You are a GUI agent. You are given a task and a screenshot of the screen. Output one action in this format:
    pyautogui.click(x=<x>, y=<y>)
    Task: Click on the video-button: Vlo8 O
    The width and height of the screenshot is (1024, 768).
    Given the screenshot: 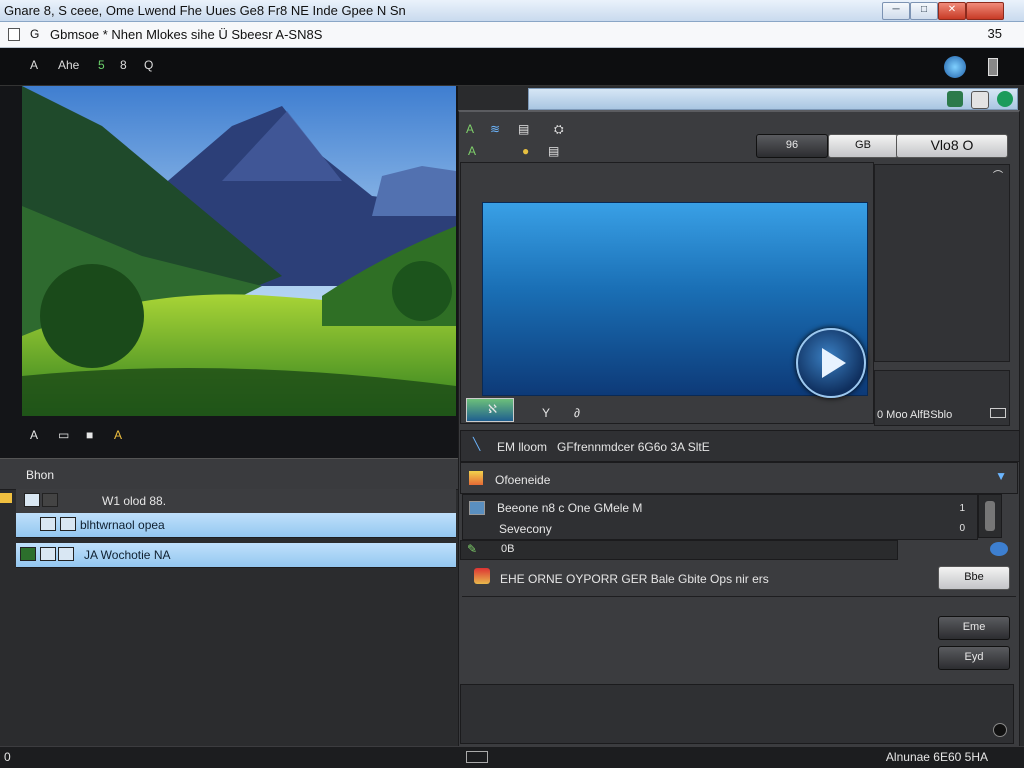 What is the action you would take?
    pyautogui.click(x=952, y=146)
    